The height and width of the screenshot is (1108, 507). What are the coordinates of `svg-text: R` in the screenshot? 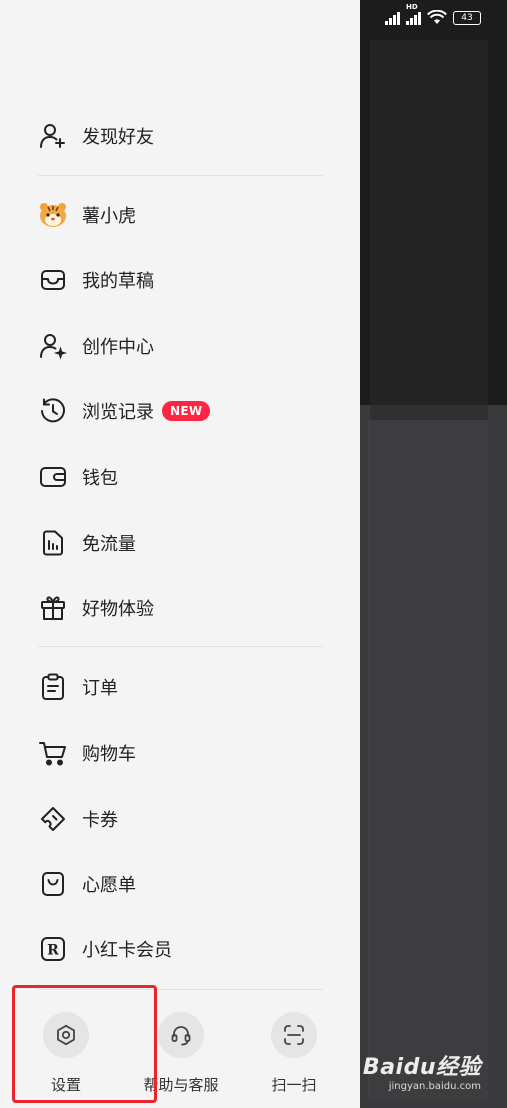 It's located at (53, 951).